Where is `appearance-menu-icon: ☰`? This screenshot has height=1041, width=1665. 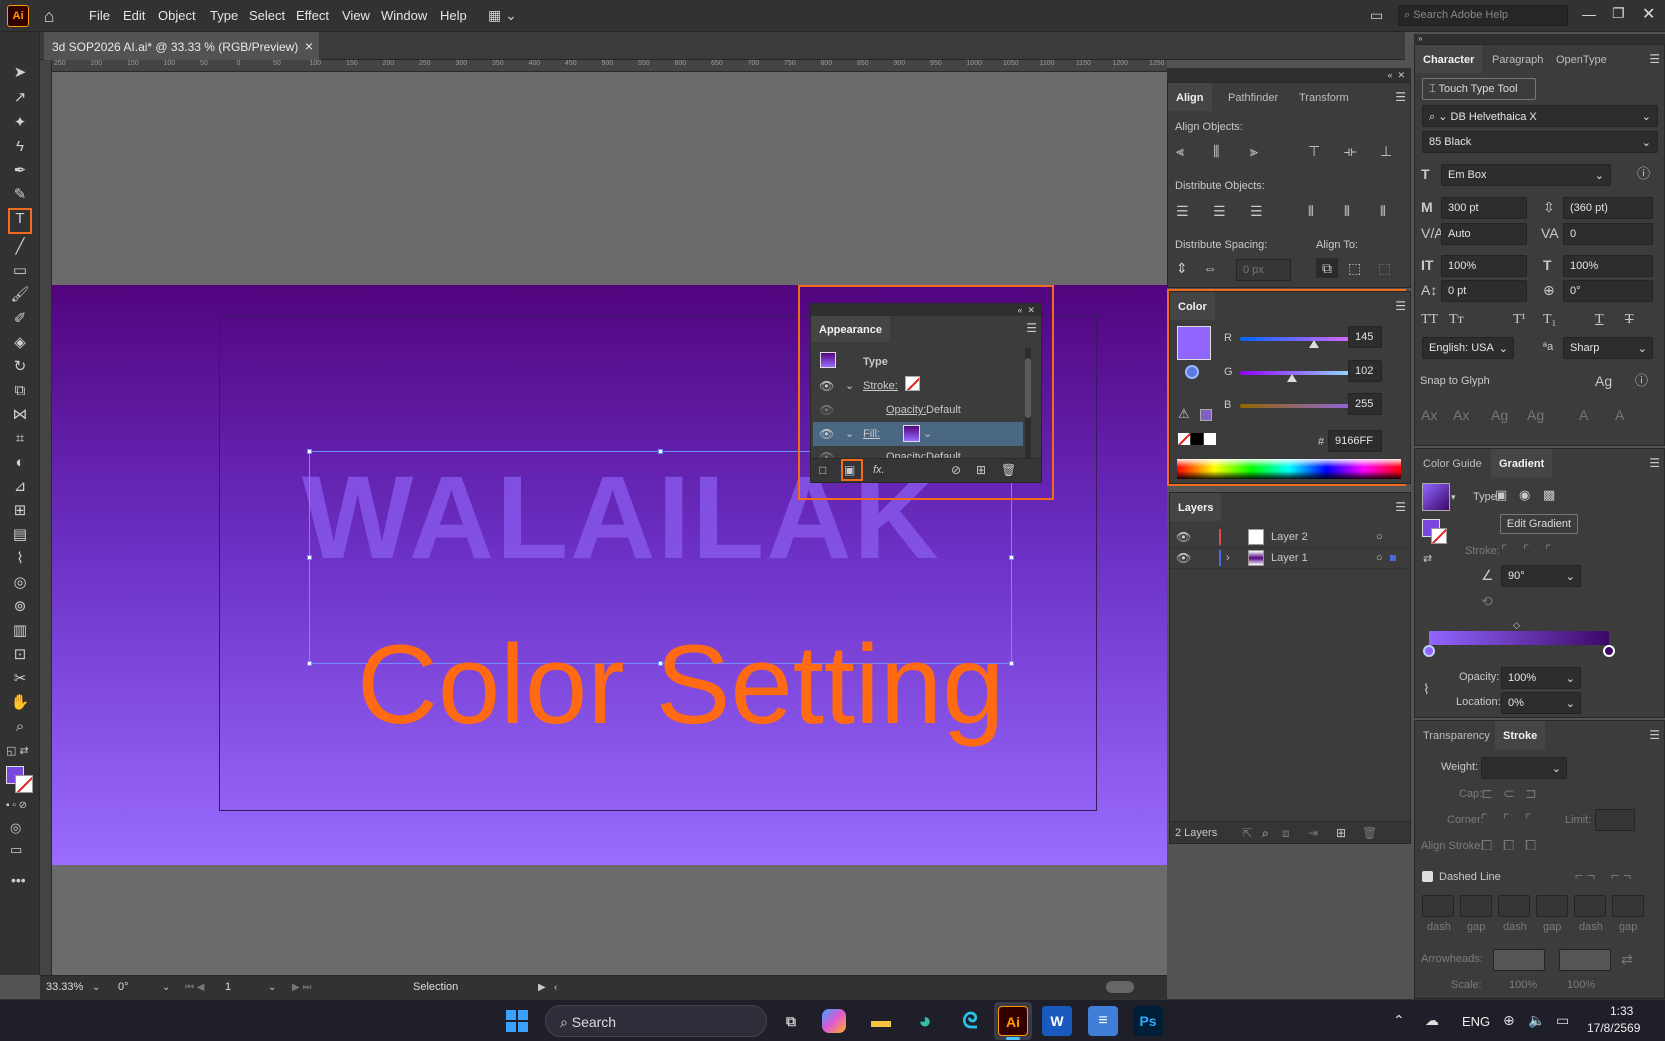 appearance-menu-icon: ☰ is located at coordinates (1031, 328).